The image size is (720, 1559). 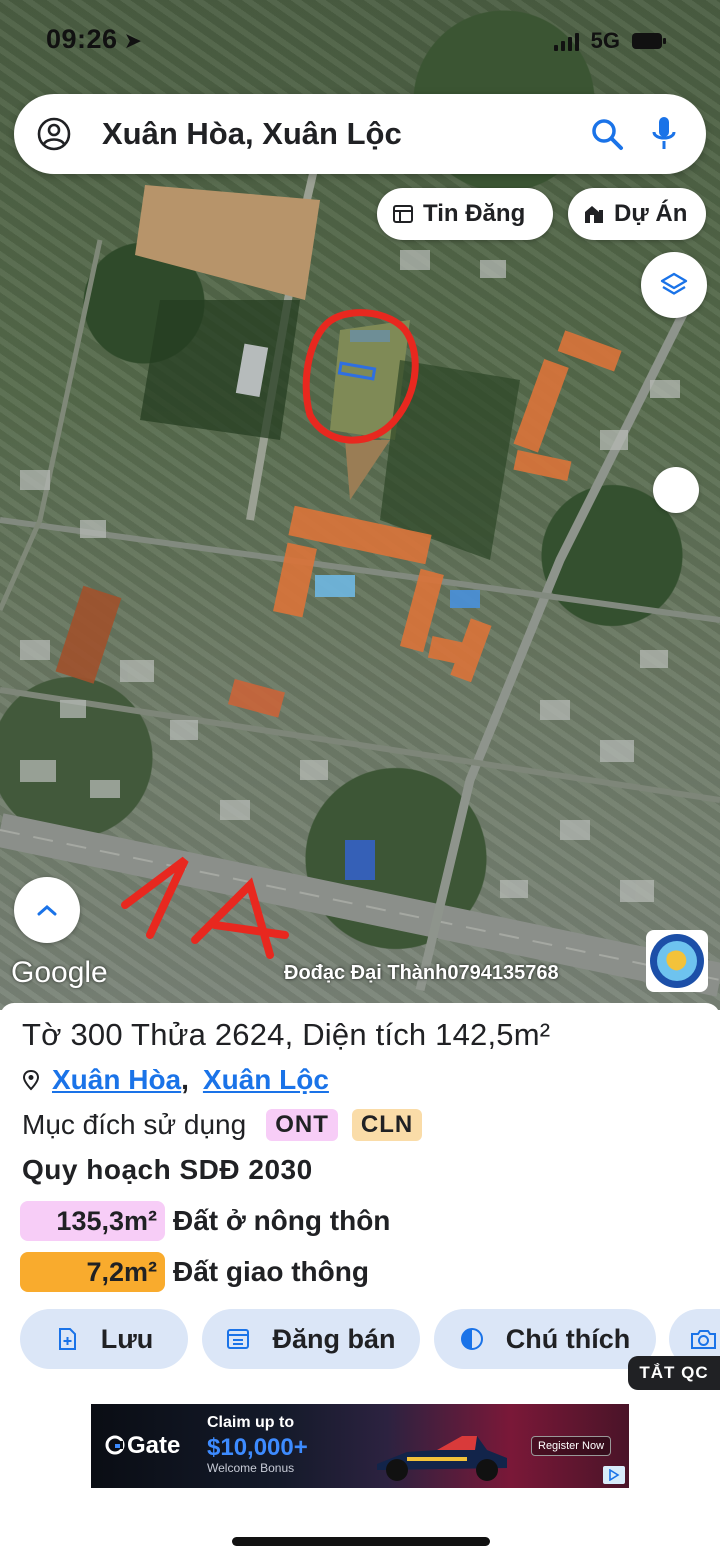 I want to click on battery-icon, so click(x=649, y=41).